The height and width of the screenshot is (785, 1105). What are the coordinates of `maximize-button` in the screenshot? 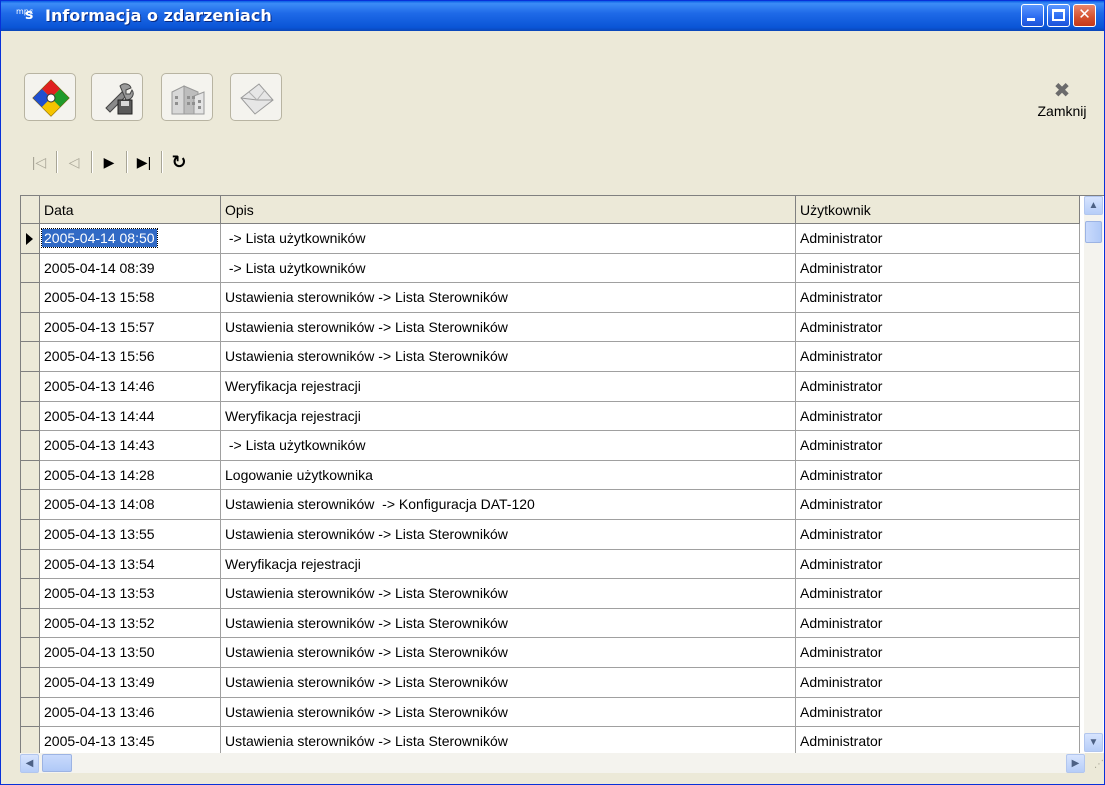 It's located at (1058, 15).